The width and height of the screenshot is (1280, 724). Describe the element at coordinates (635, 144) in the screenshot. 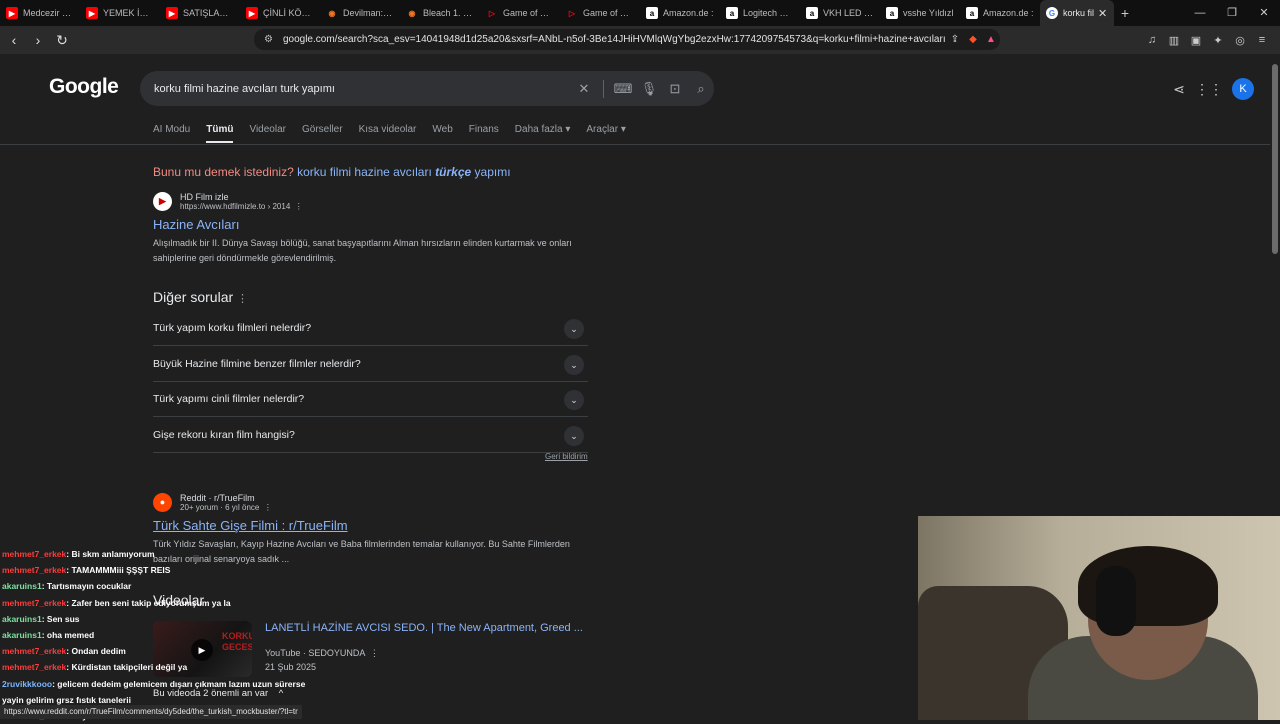

I see `divider` at that location.